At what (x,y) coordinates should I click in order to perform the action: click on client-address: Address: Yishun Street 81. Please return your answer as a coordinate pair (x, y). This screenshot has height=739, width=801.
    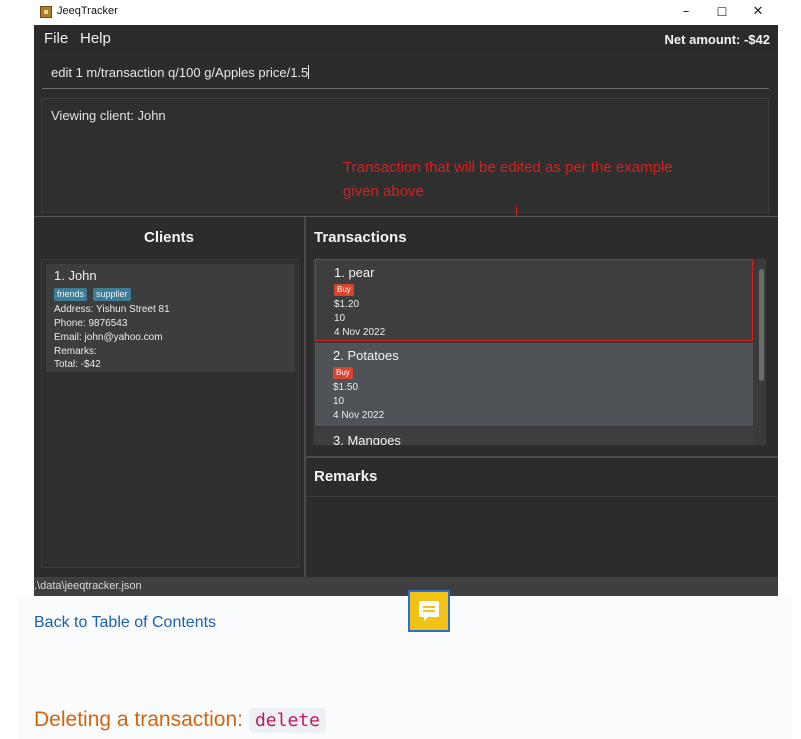
    Looking at the image, I should click on (112, 309).